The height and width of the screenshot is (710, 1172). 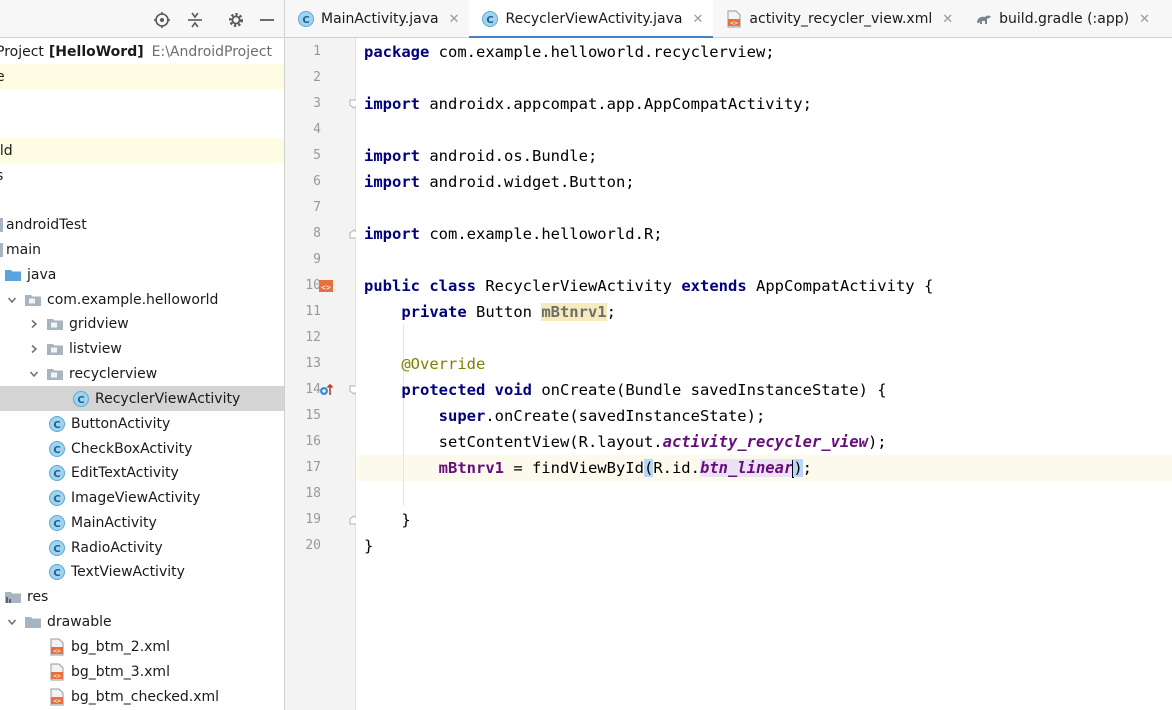 What do you see at coordinates (142, 571) in the screenshot?
I see `tree-item: C TextViewActivity` at bounding box center [142, 571].